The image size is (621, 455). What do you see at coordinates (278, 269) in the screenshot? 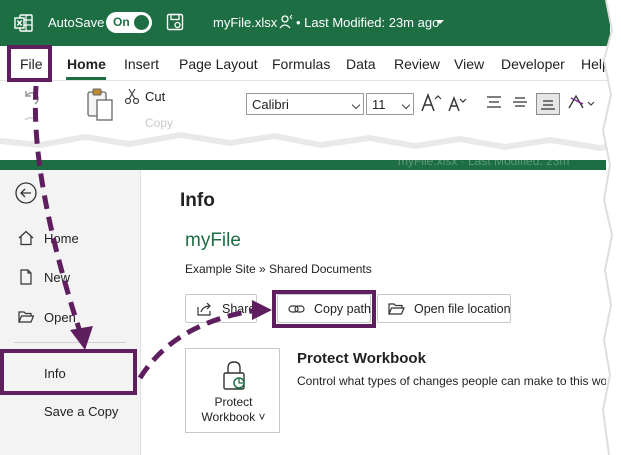
I see `document-location-breadcrumb: Example Site » Shared Documents` at bounding box center [278, 269].